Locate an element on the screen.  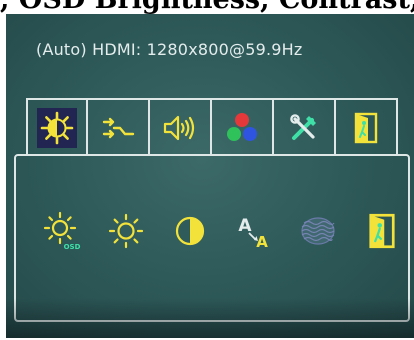
contrast-item is located at coordinates (190, 231).